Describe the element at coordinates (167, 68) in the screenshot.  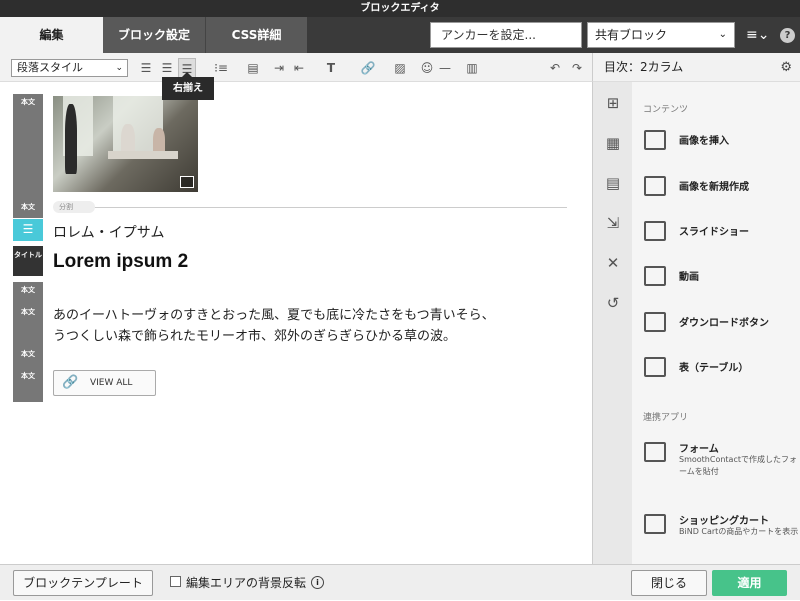
I see `align-center-icon: ☰` at that location.